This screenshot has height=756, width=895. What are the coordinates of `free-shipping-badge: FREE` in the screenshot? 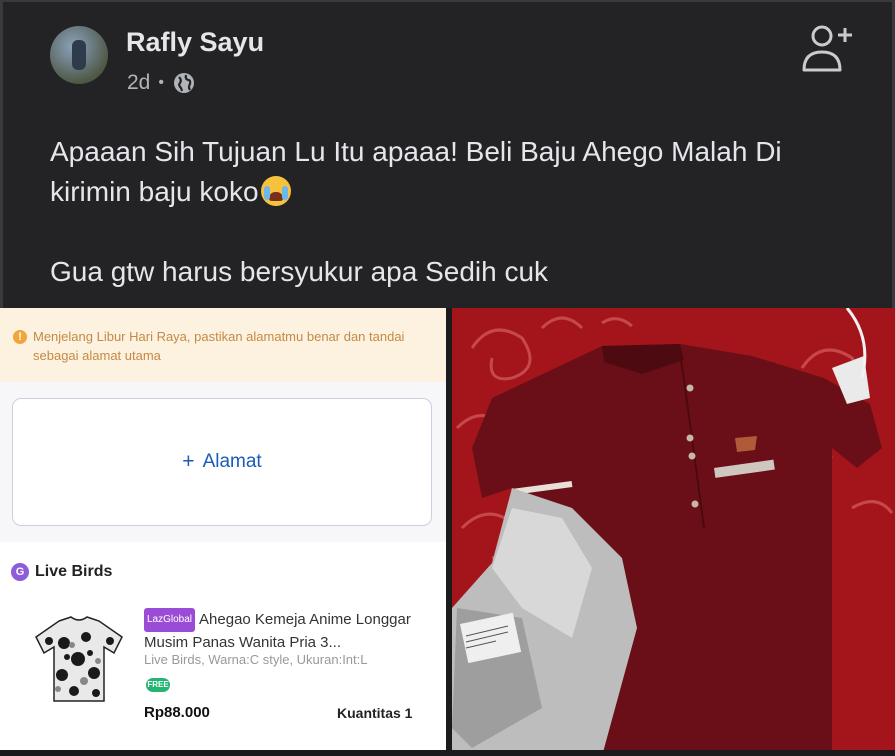 It's located at (158, 685).